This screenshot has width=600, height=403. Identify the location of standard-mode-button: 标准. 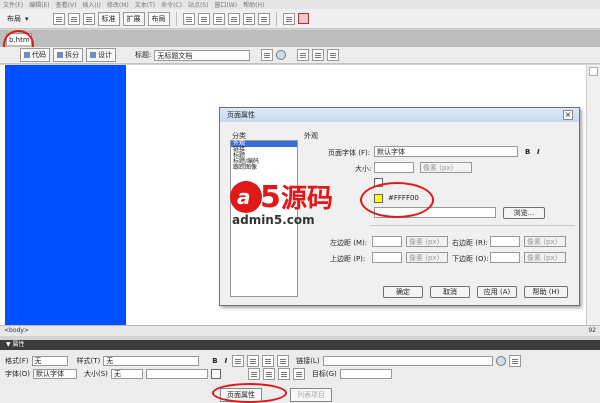
(108, 18).